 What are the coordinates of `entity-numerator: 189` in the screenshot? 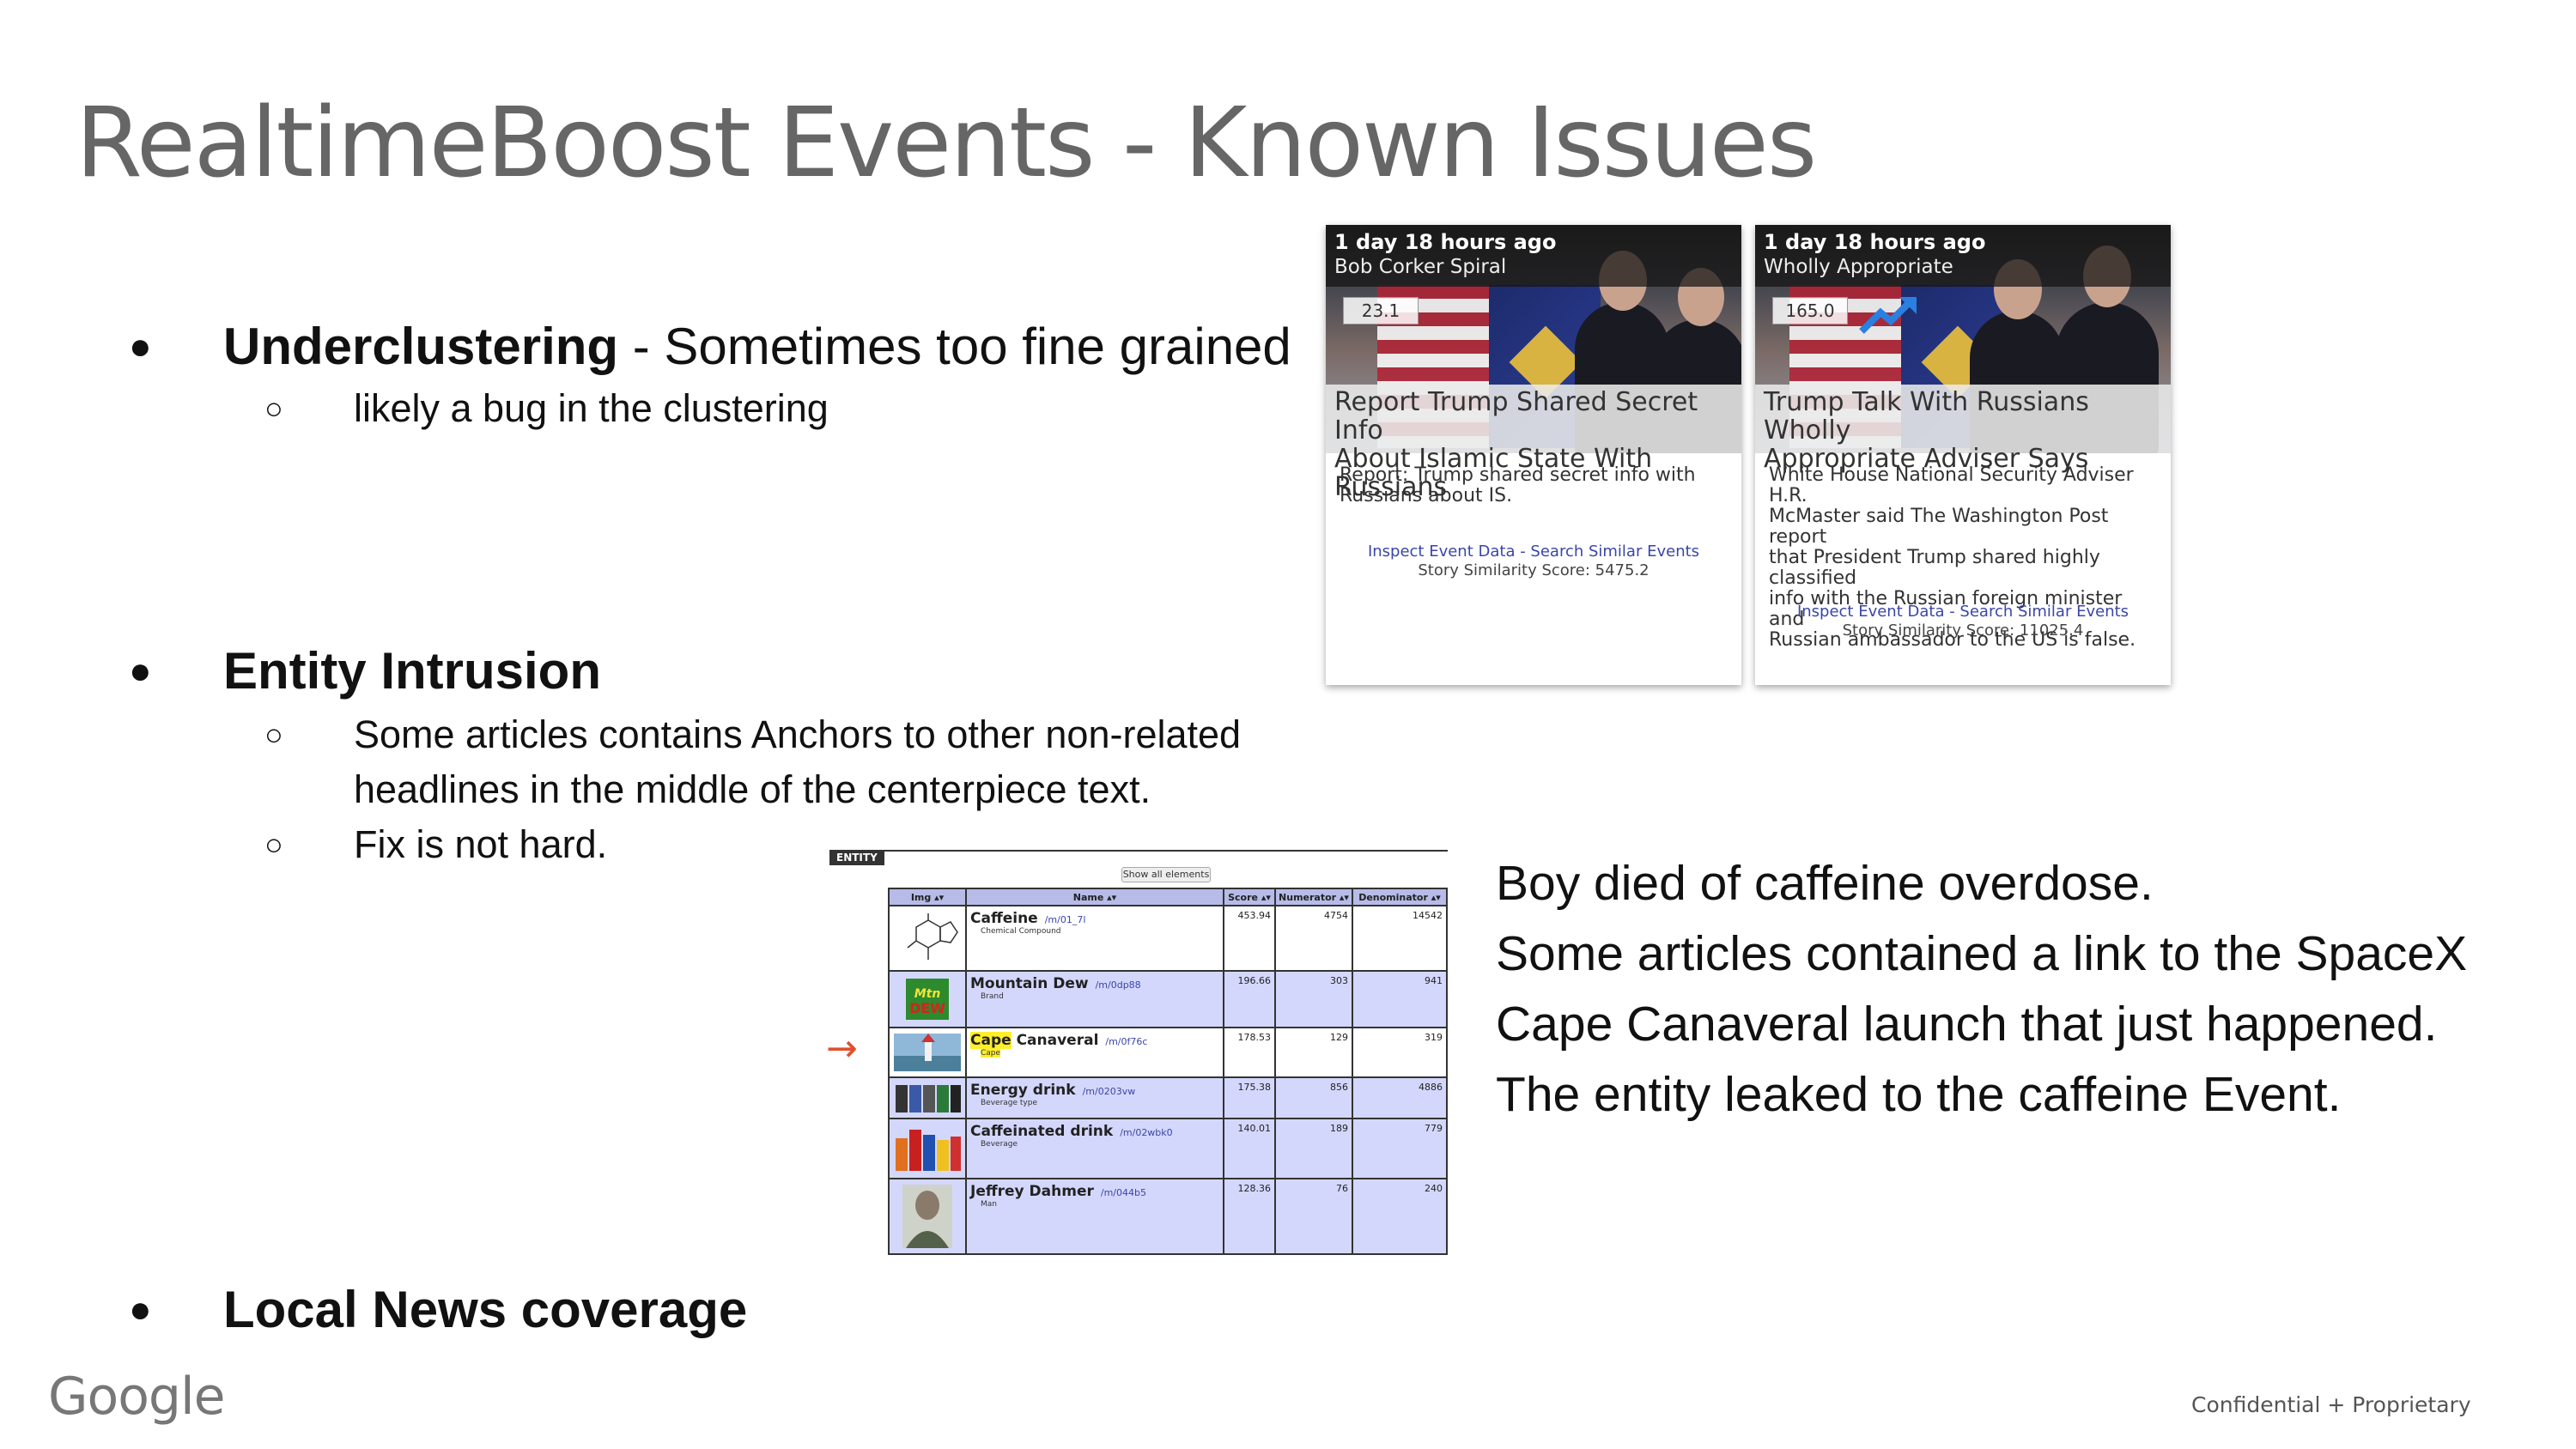 It's located at (1313, 1148).